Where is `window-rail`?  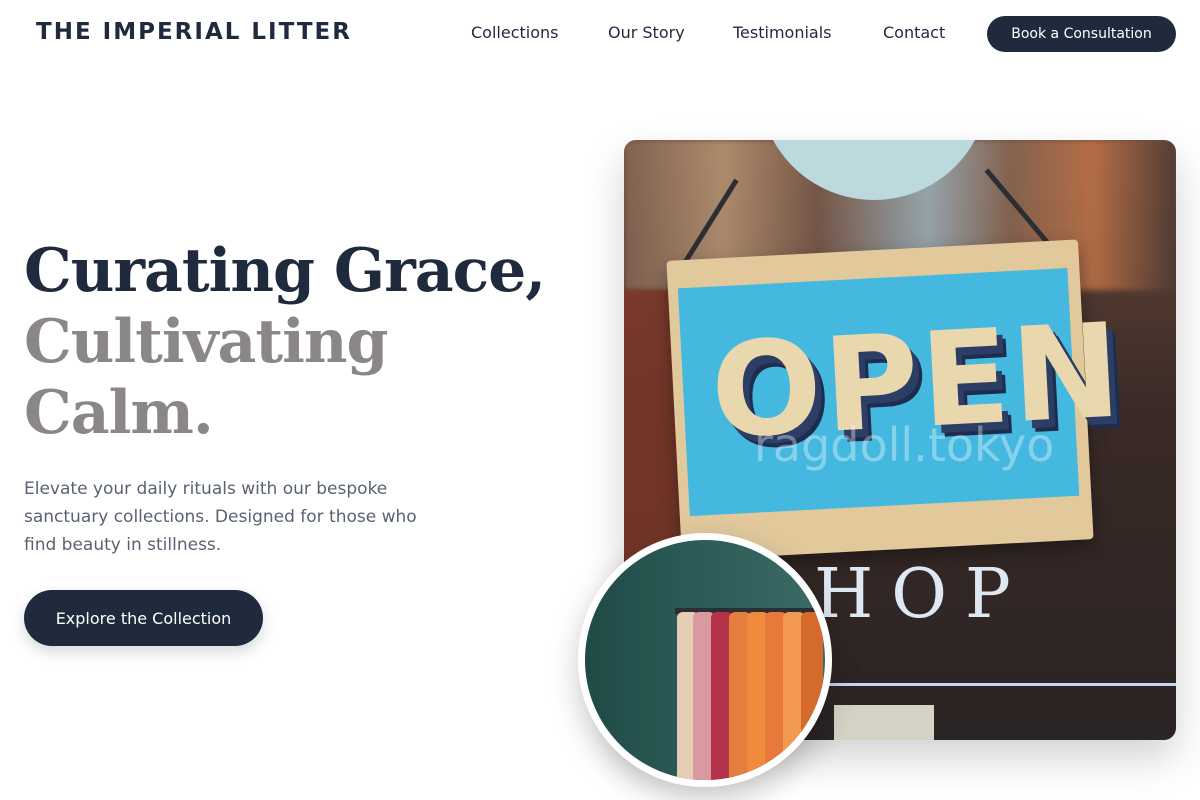
window-rail is located at coordinates (990, 684).